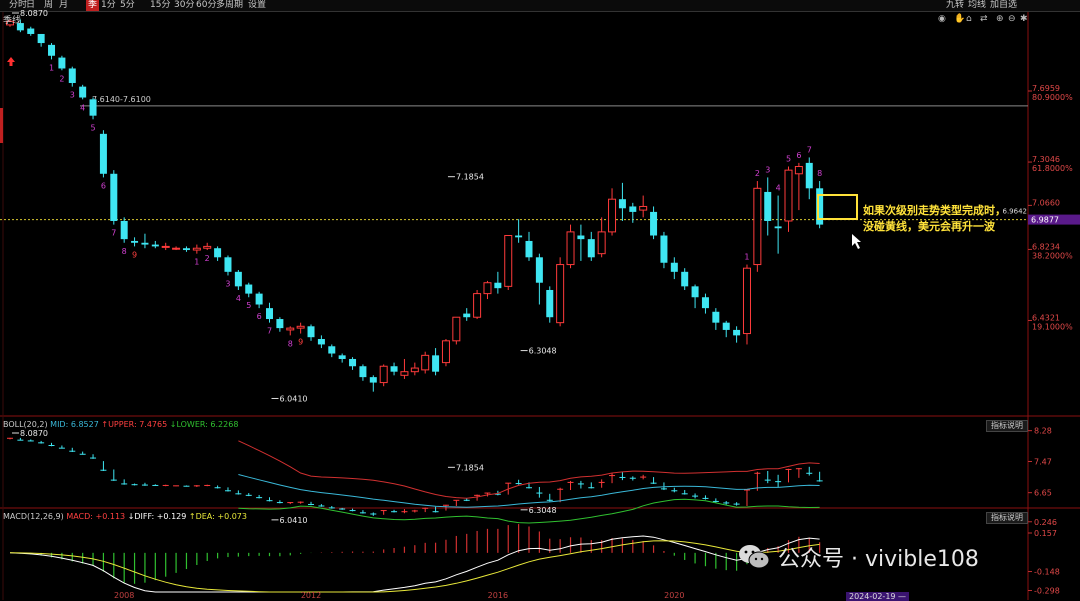  I want to click on boll-extreme-label-2: 7.1854, so click(470, 467).